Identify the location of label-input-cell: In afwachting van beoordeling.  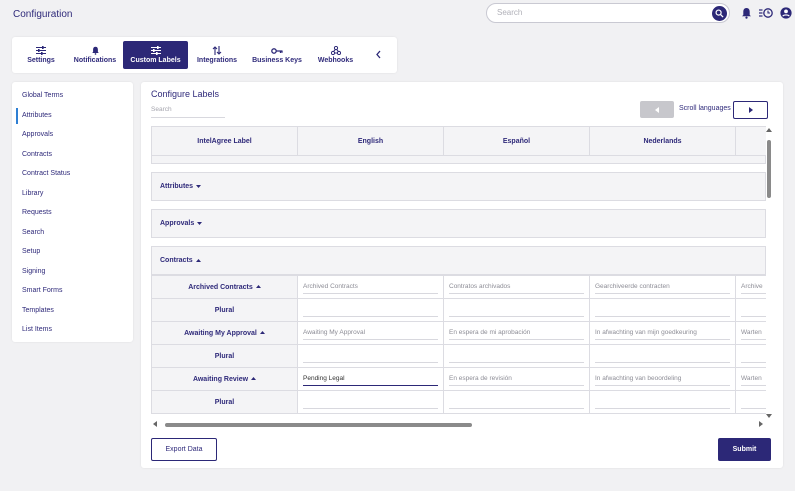
(662, 379).